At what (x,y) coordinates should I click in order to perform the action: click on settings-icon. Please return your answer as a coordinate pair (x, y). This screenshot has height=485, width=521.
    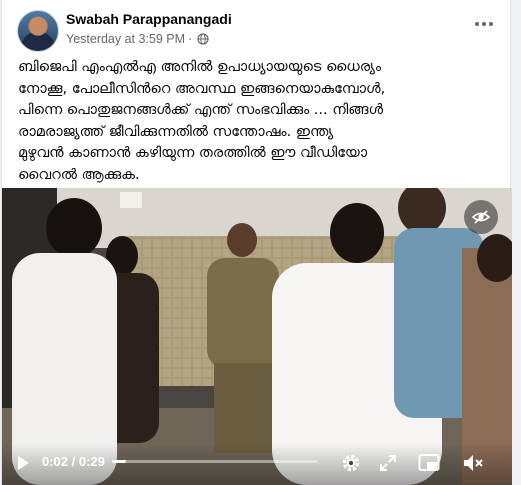
    Looking at the image, I should click on (351, 463).